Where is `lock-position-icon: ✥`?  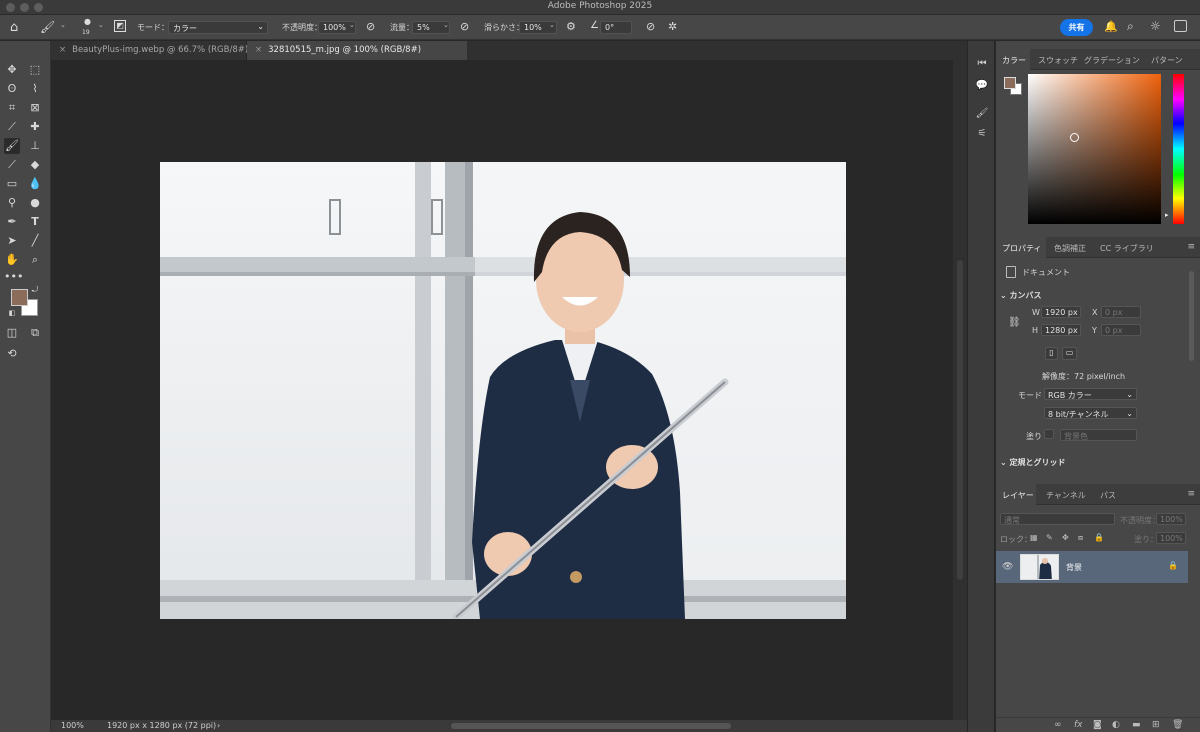 lock-position-icon: ✥ is located at coordinates (1065, 537).